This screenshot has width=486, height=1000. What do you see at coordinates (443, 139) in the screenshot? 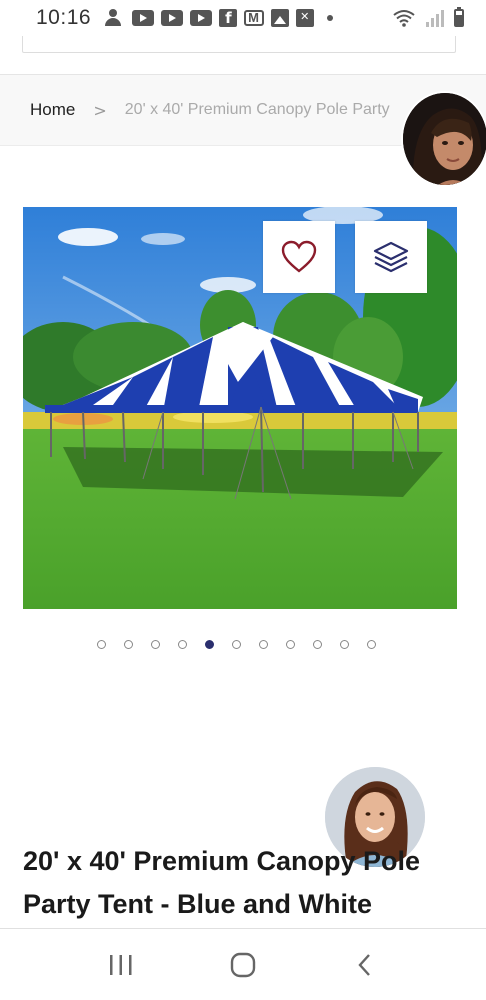
I see `chat-avatar` at bounding box center [443, 139].